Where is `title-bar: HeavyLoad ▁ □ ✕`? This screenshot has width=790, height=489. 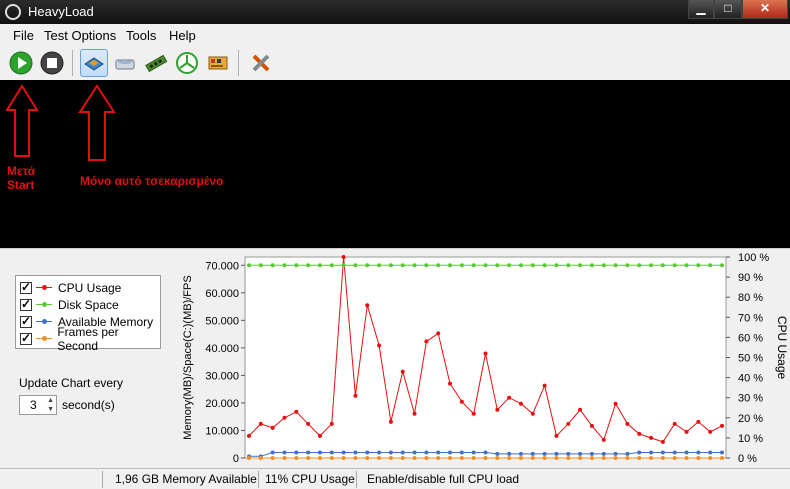
title-bar: HeavyLoad ▁ □ ✕ is located at coordinates (395, 12).